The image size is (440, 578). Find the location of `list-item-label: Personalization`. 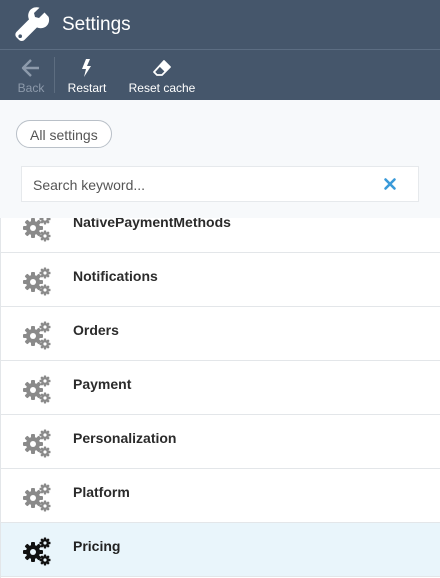

list-item-label: Personalization is located at coordinates (125, 438).